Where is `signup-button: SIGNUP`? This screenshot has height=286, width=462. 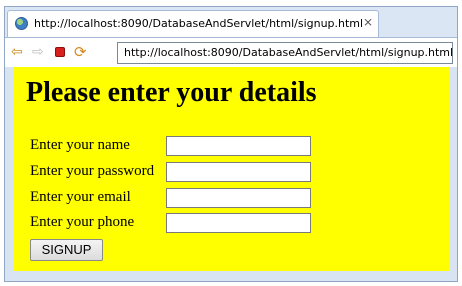
signup-button: SIGNUP is located at coordinates (66, 250).